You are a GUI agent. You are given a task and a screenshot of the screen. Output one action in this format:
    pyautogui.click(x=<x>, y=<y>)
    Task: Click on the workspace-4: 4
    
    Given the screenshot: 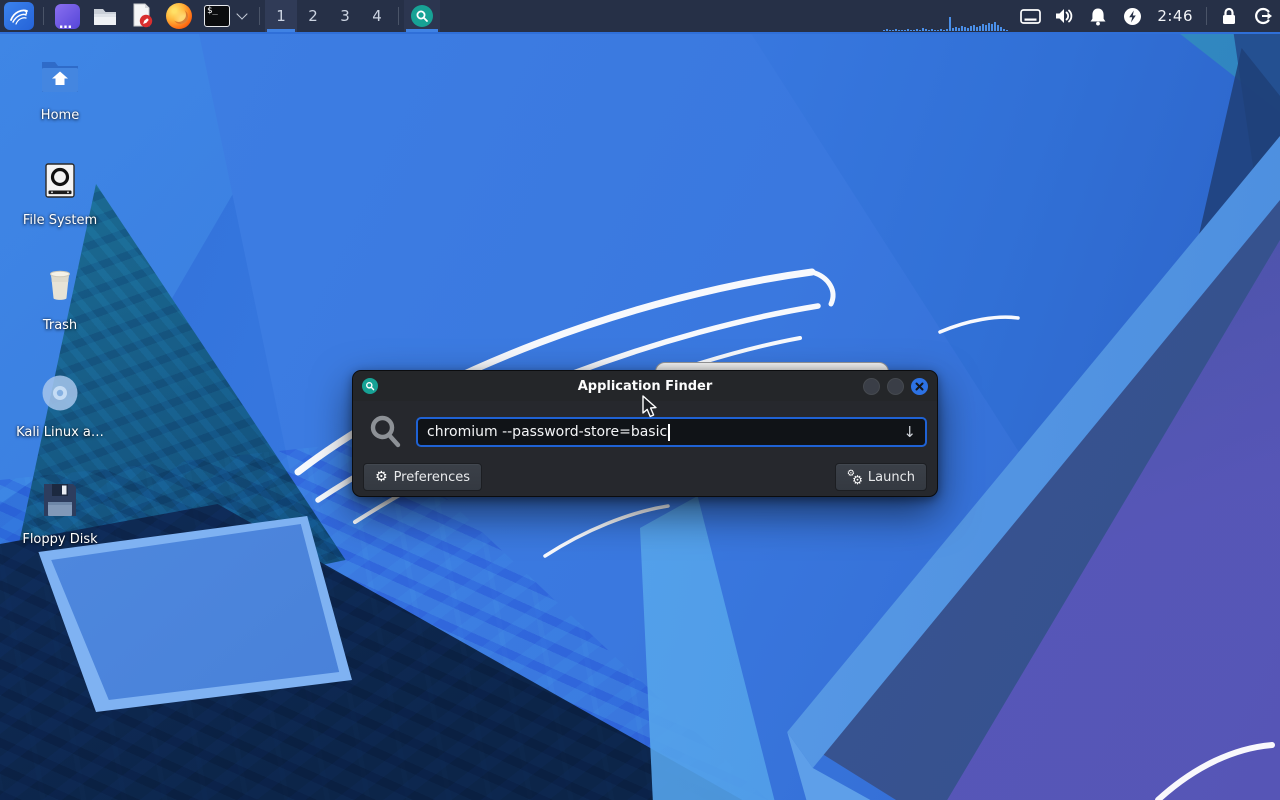 What is the action you would take?
    pyautogui.click(x=377, y=16)
    